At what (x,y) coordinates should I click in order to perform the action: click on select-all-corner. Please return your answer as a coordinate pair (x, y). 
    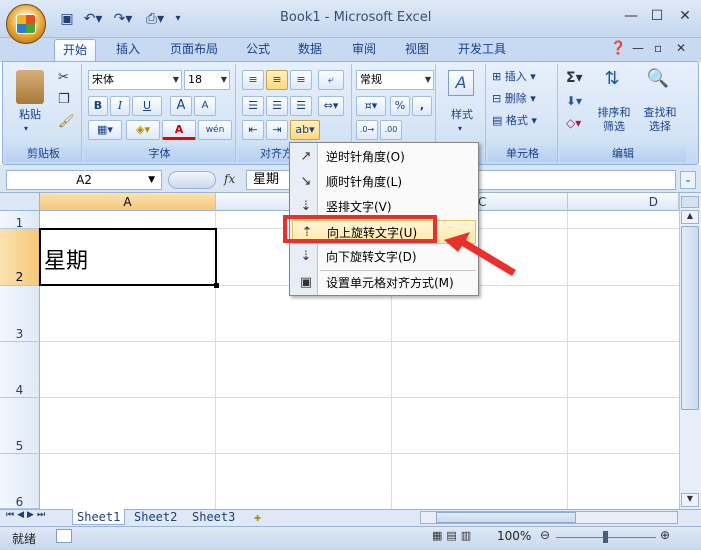
    Looking at the image, I should click on (20, 202).